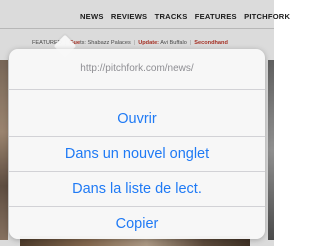 Image resolution: width=320 pixels, height=246 pixels. Describe the element at coordinates (137, 153) in the screenshot. I see `open-in-new-tab-button: Dans un nouvel onglet` at that location.